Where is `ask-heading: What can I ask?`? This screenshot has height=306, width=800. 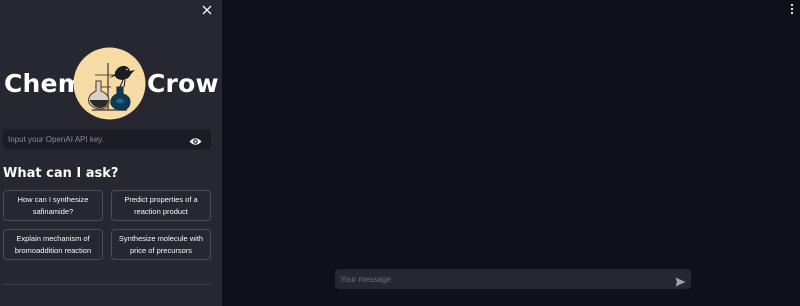
ask-heading: What can I ask? is located at coordinates (61, 173).